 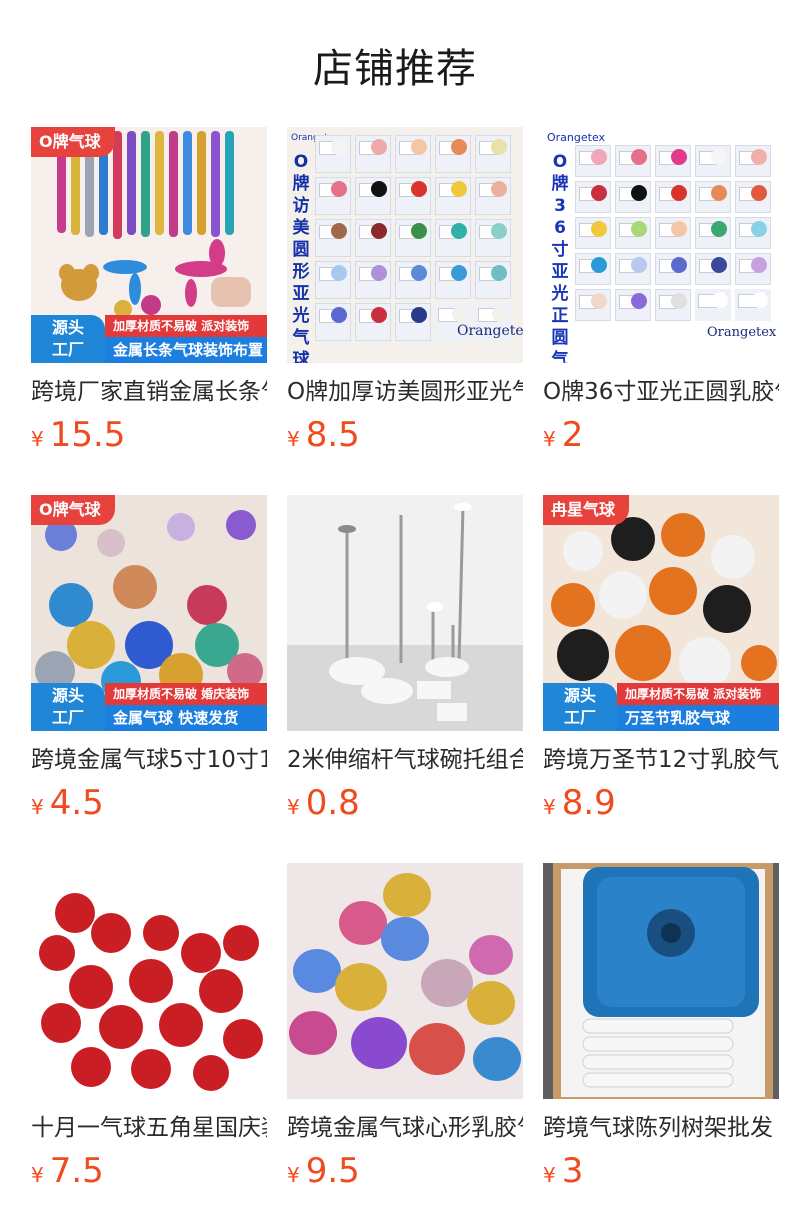 What do you see at coordinates (405, 392) in the screenshot?
I see `product-name: O牌加厚访美圆形亚光气球` at bounding box center [405, 392].